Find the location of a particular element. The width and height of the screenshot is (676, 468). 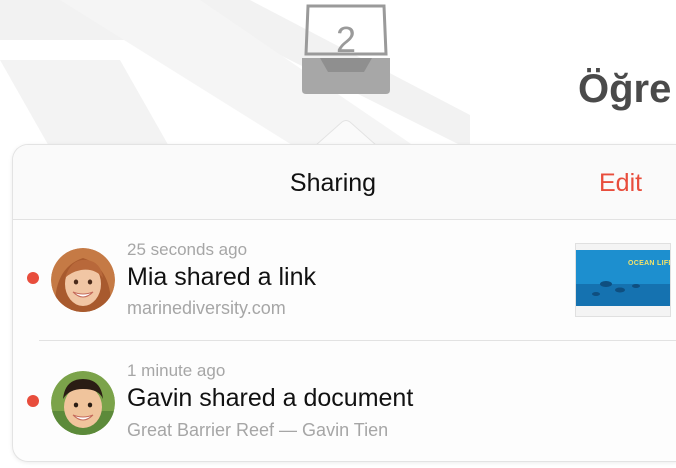

boy-avatar-icon is located at coordinates (83, 403).